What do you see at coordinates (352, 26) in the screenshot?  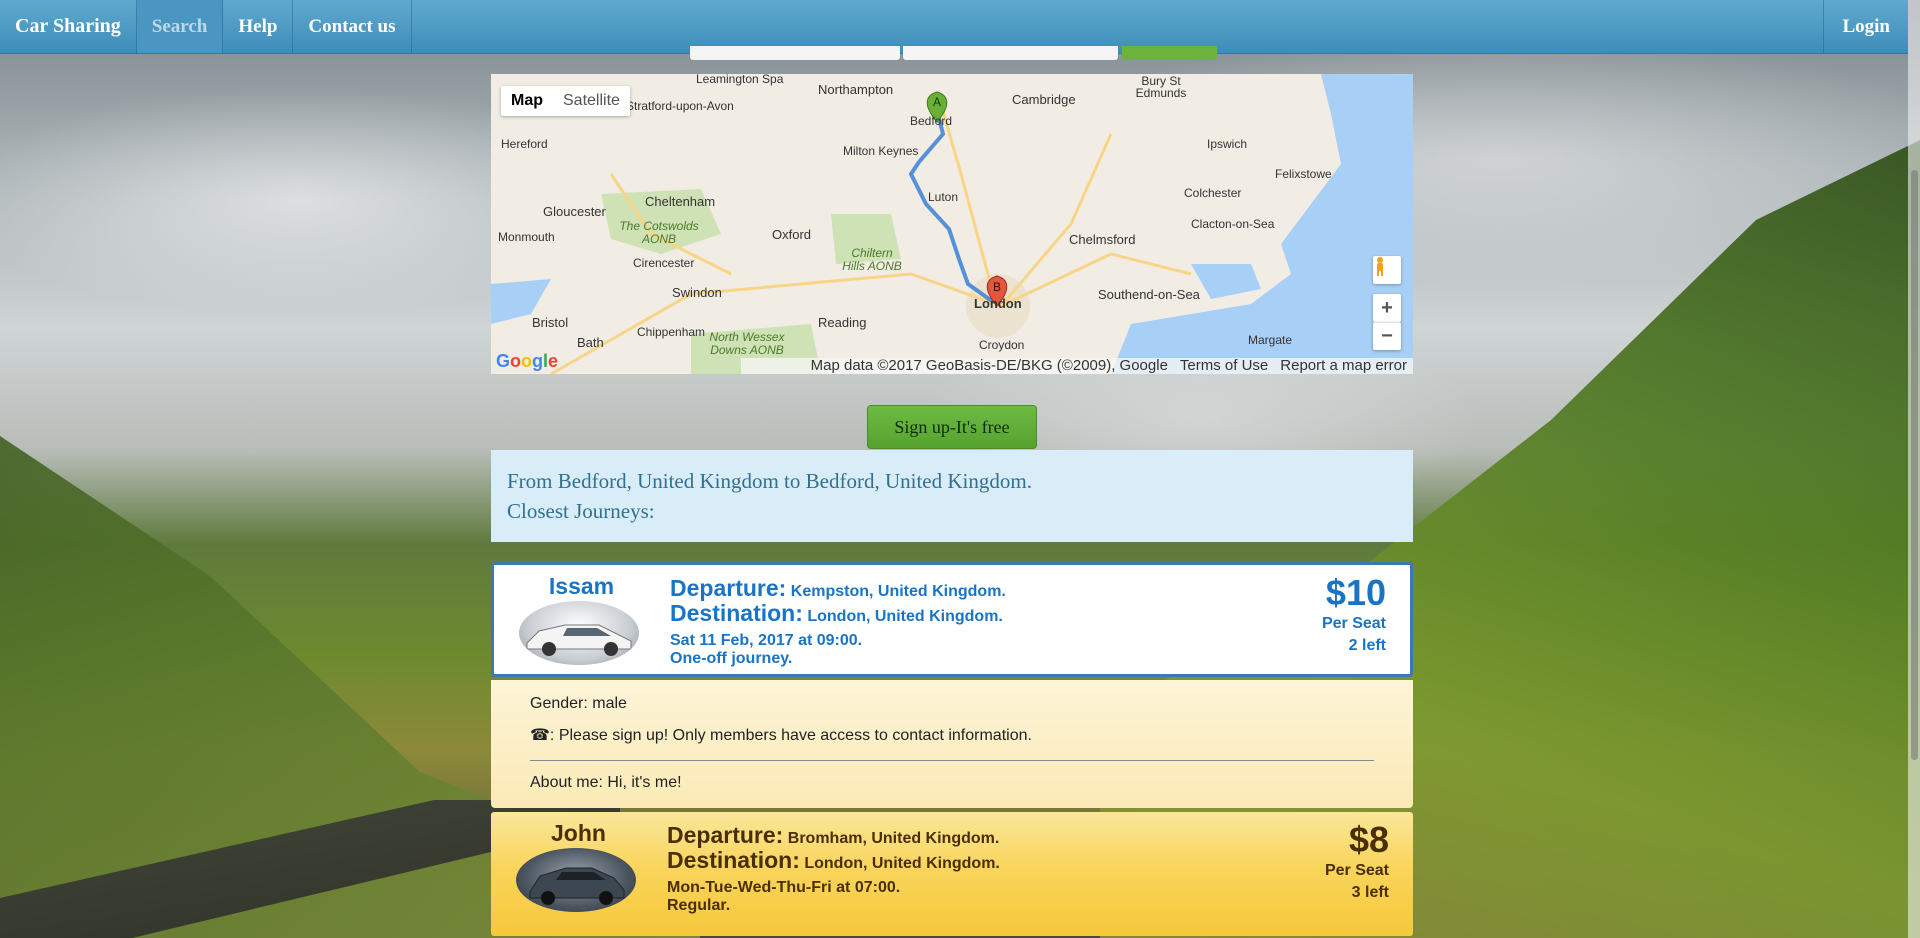 I see `nav-contact: Contact us` at bounding box center [352, 26].